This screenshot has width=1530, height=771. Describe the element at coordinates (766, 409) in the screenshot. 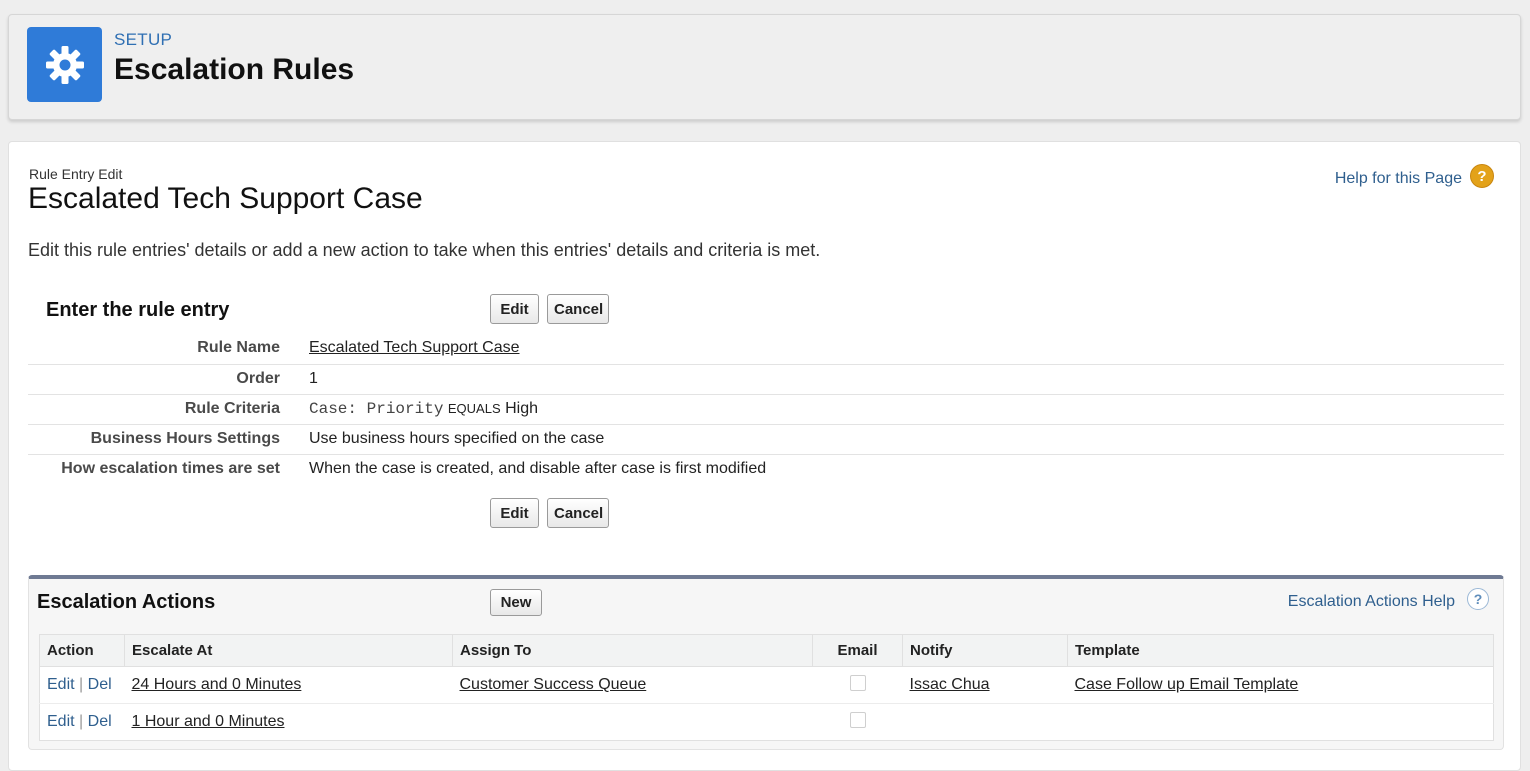

I see `field-row-rule-criteria: Rule Criteria Case: Priority EQUALS High` at that location.